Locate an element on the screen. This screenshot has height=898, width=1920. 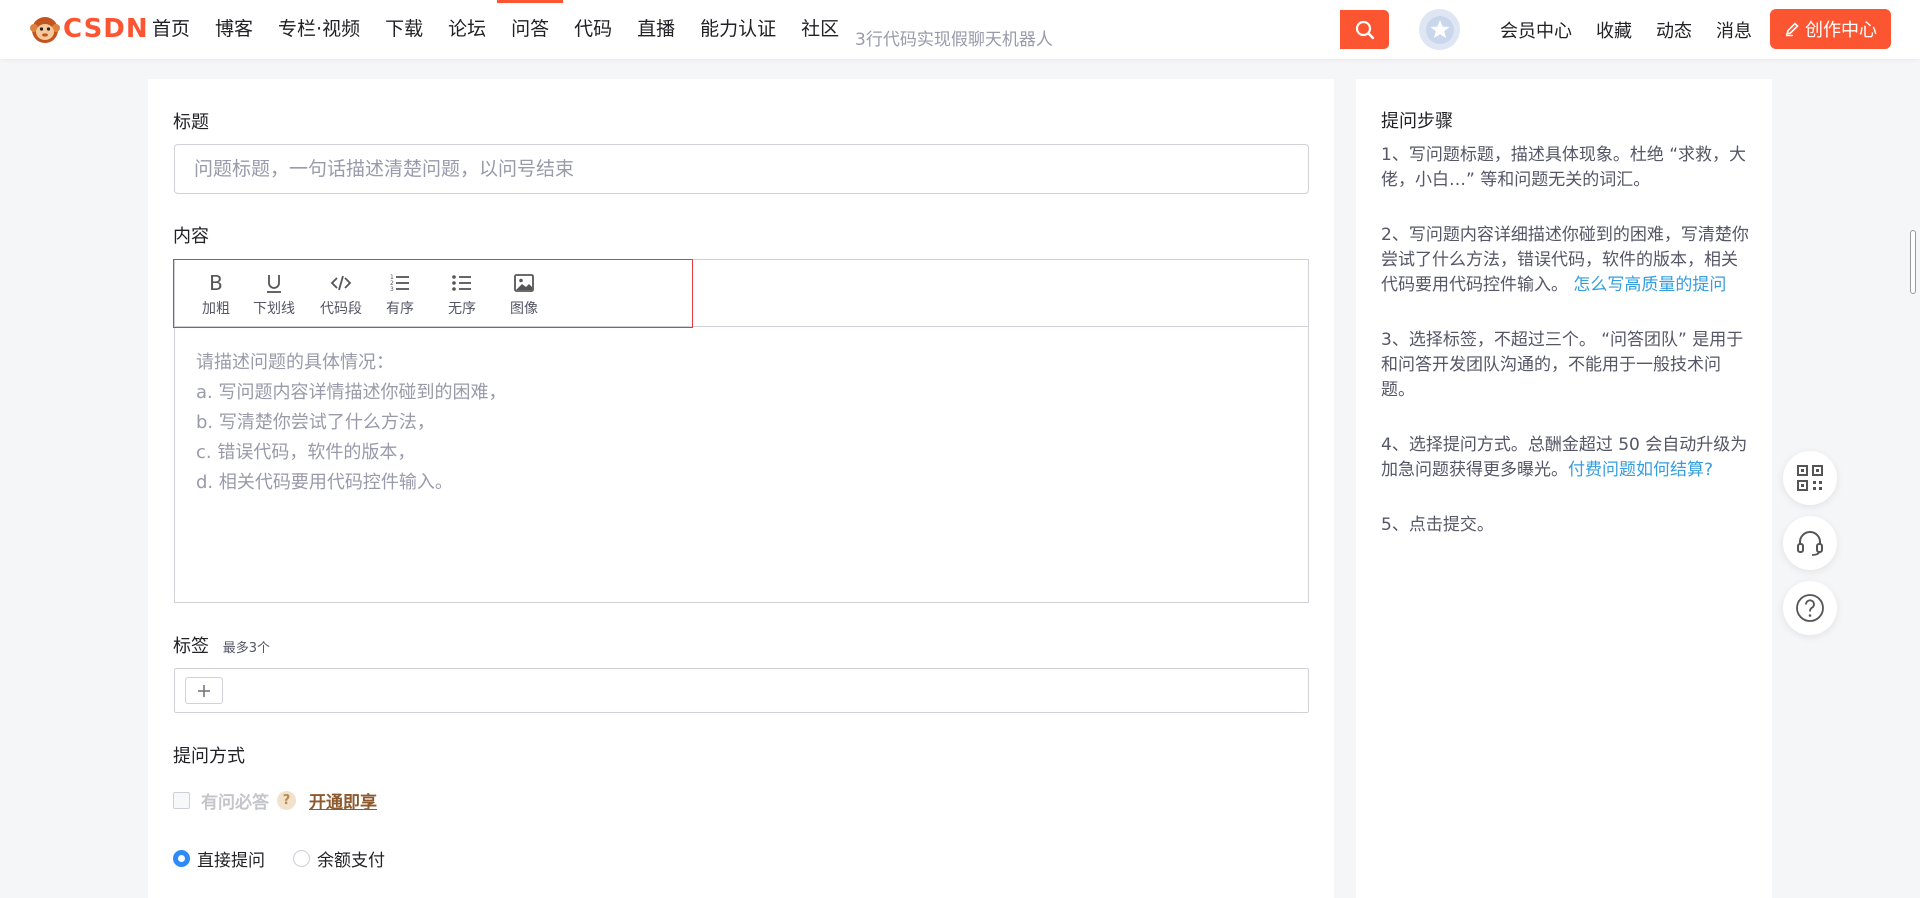
toolbar-label: 代码段 is located at coordinates (341, 309).